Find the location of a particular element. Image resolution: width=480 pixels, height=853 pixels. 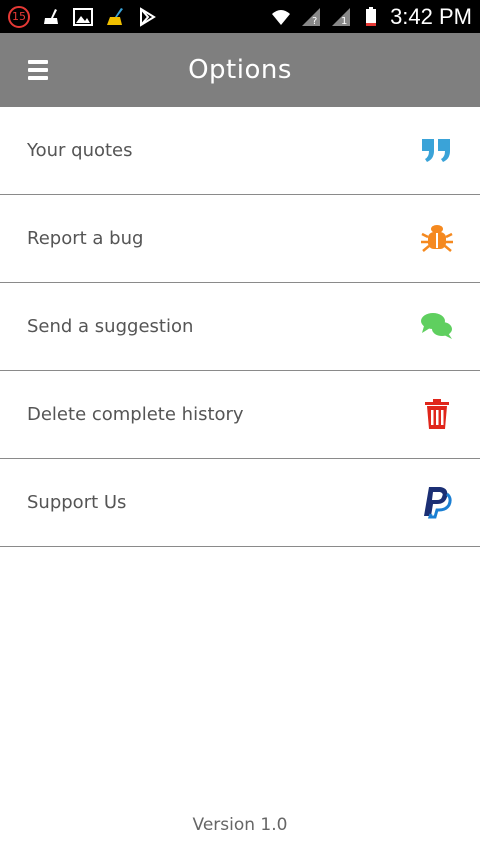

svg-text: 1 is located at coordinates (344, 21).